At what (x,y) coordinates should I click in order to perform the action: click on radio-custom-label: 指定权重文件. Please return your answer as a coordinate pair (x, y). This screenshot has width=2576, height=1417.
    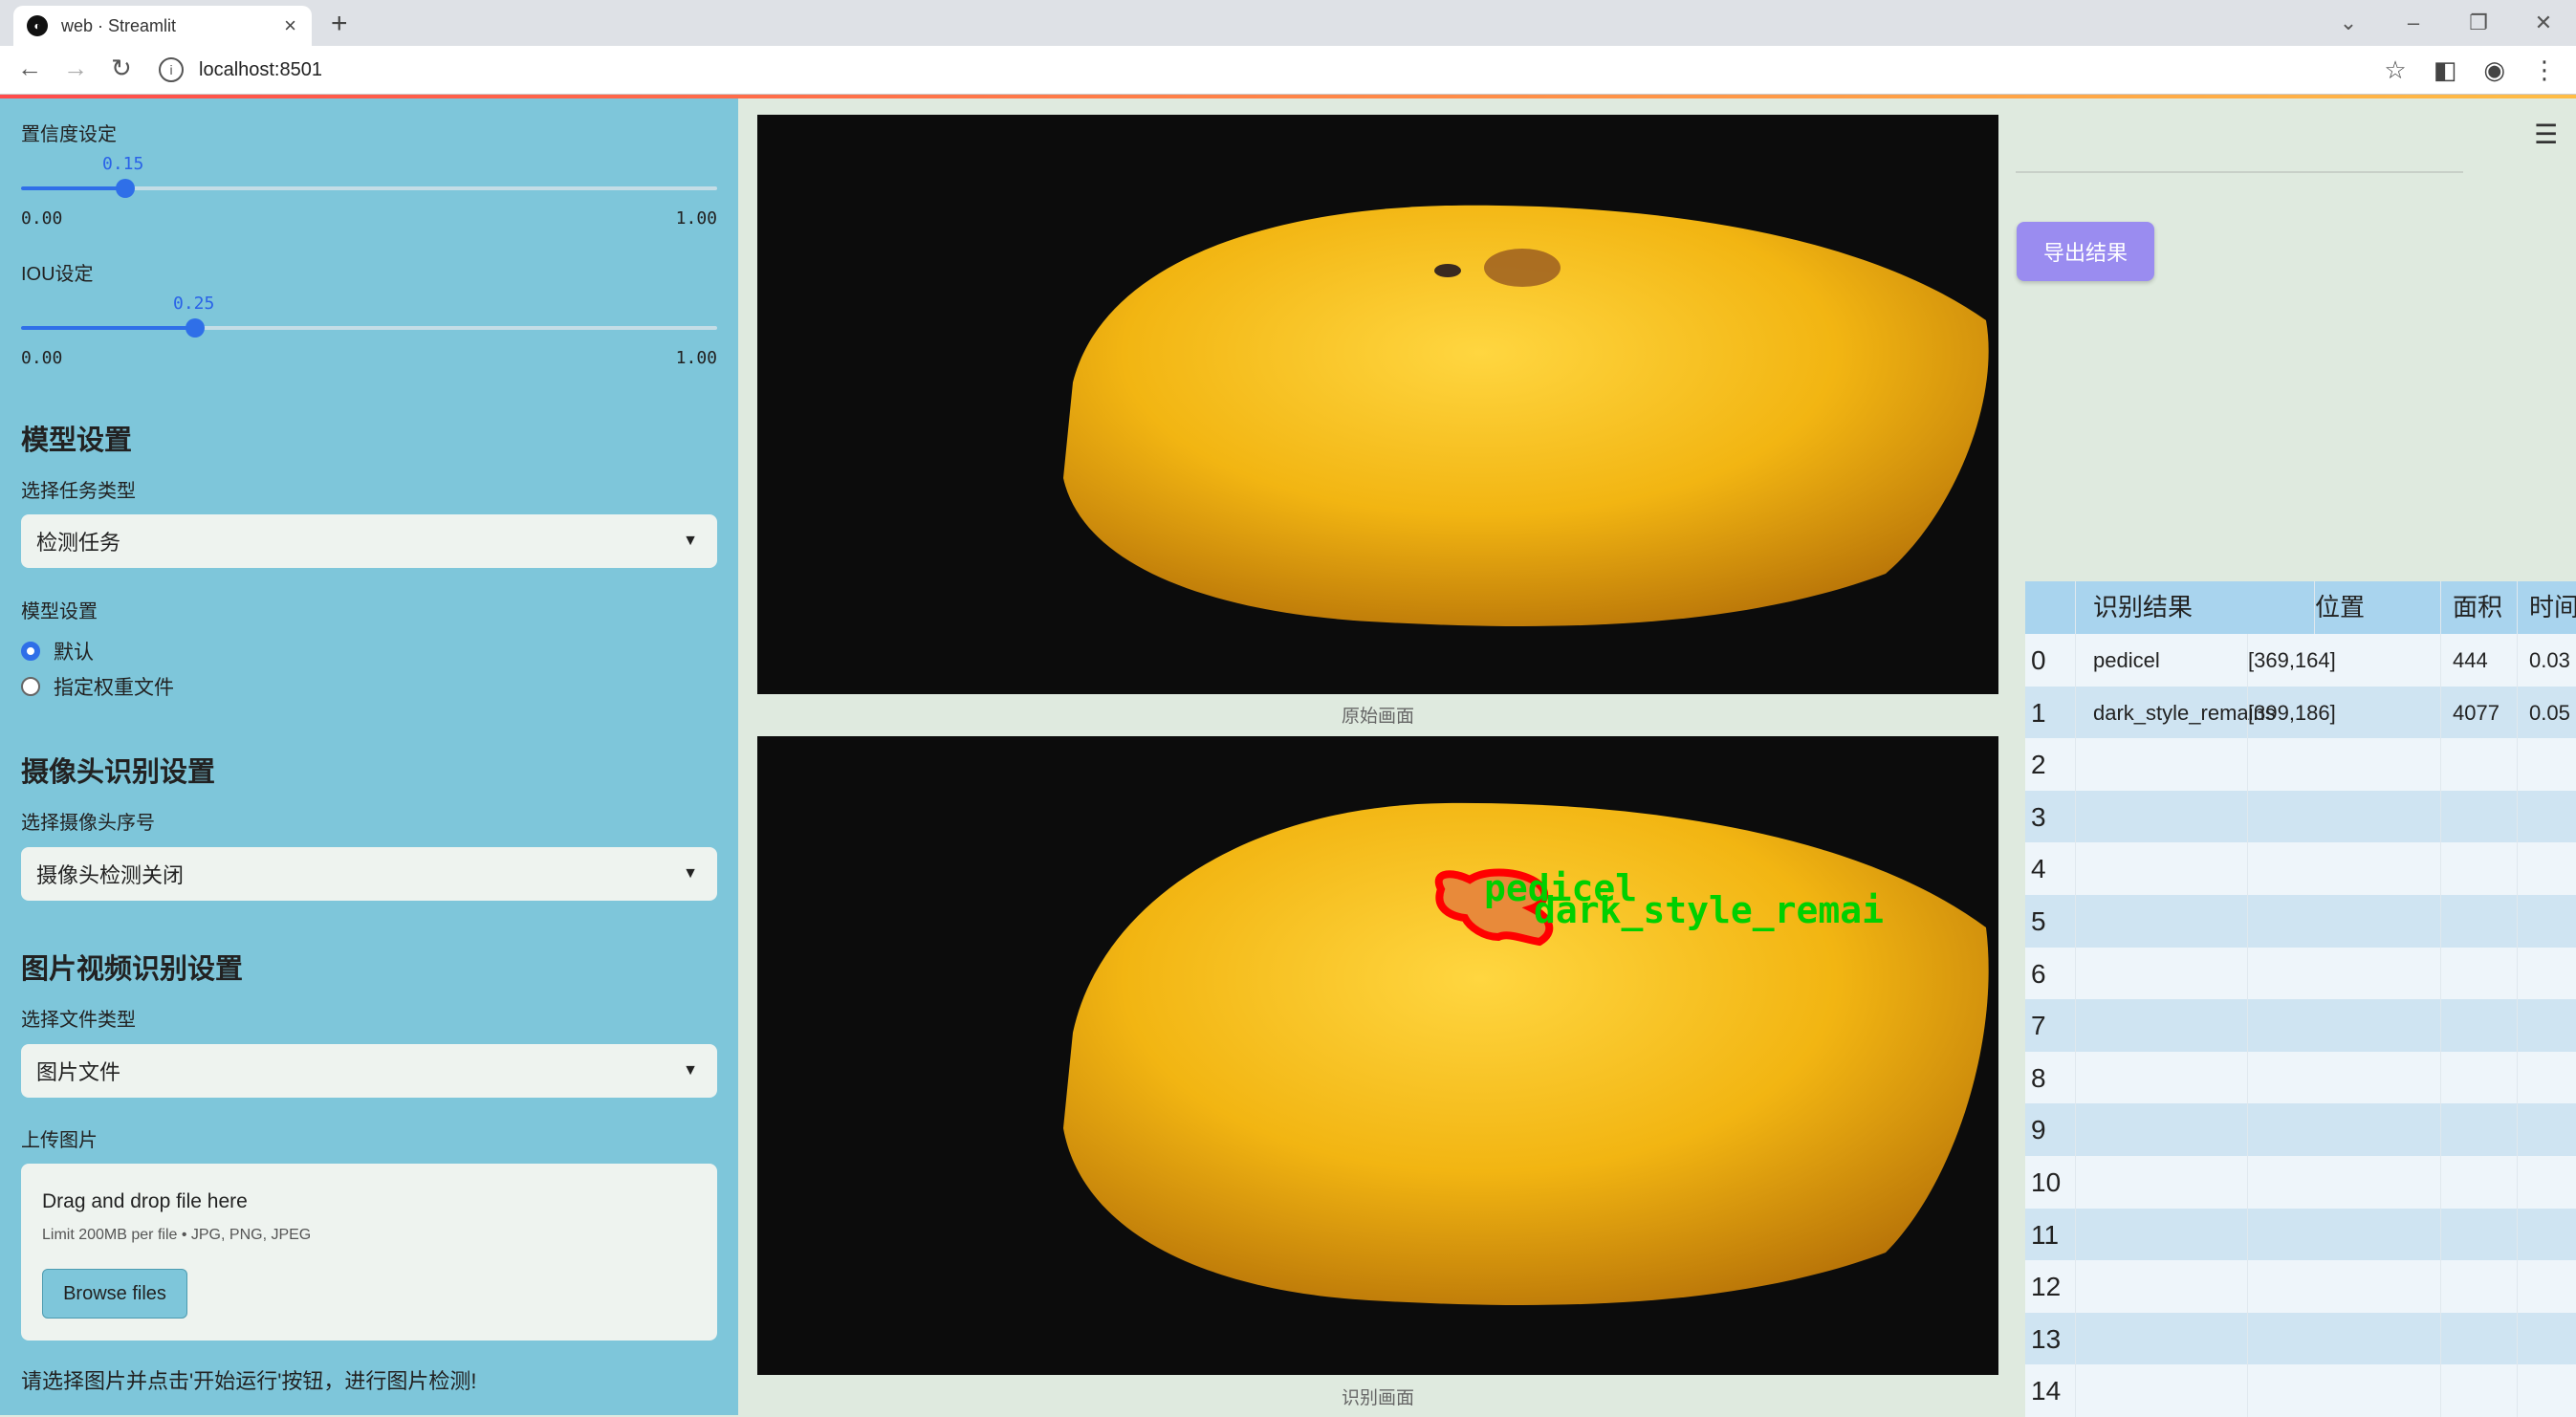
    Looking at the image, I should click on (114, 688).